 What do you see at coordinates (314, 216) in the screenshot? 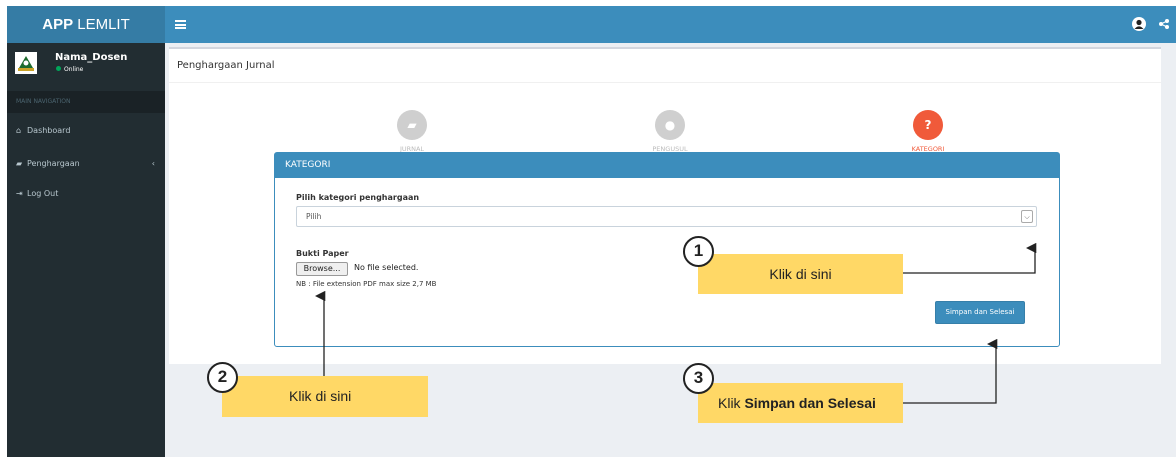
I see `select-value: Pilih` at bounding box center [314, 216].